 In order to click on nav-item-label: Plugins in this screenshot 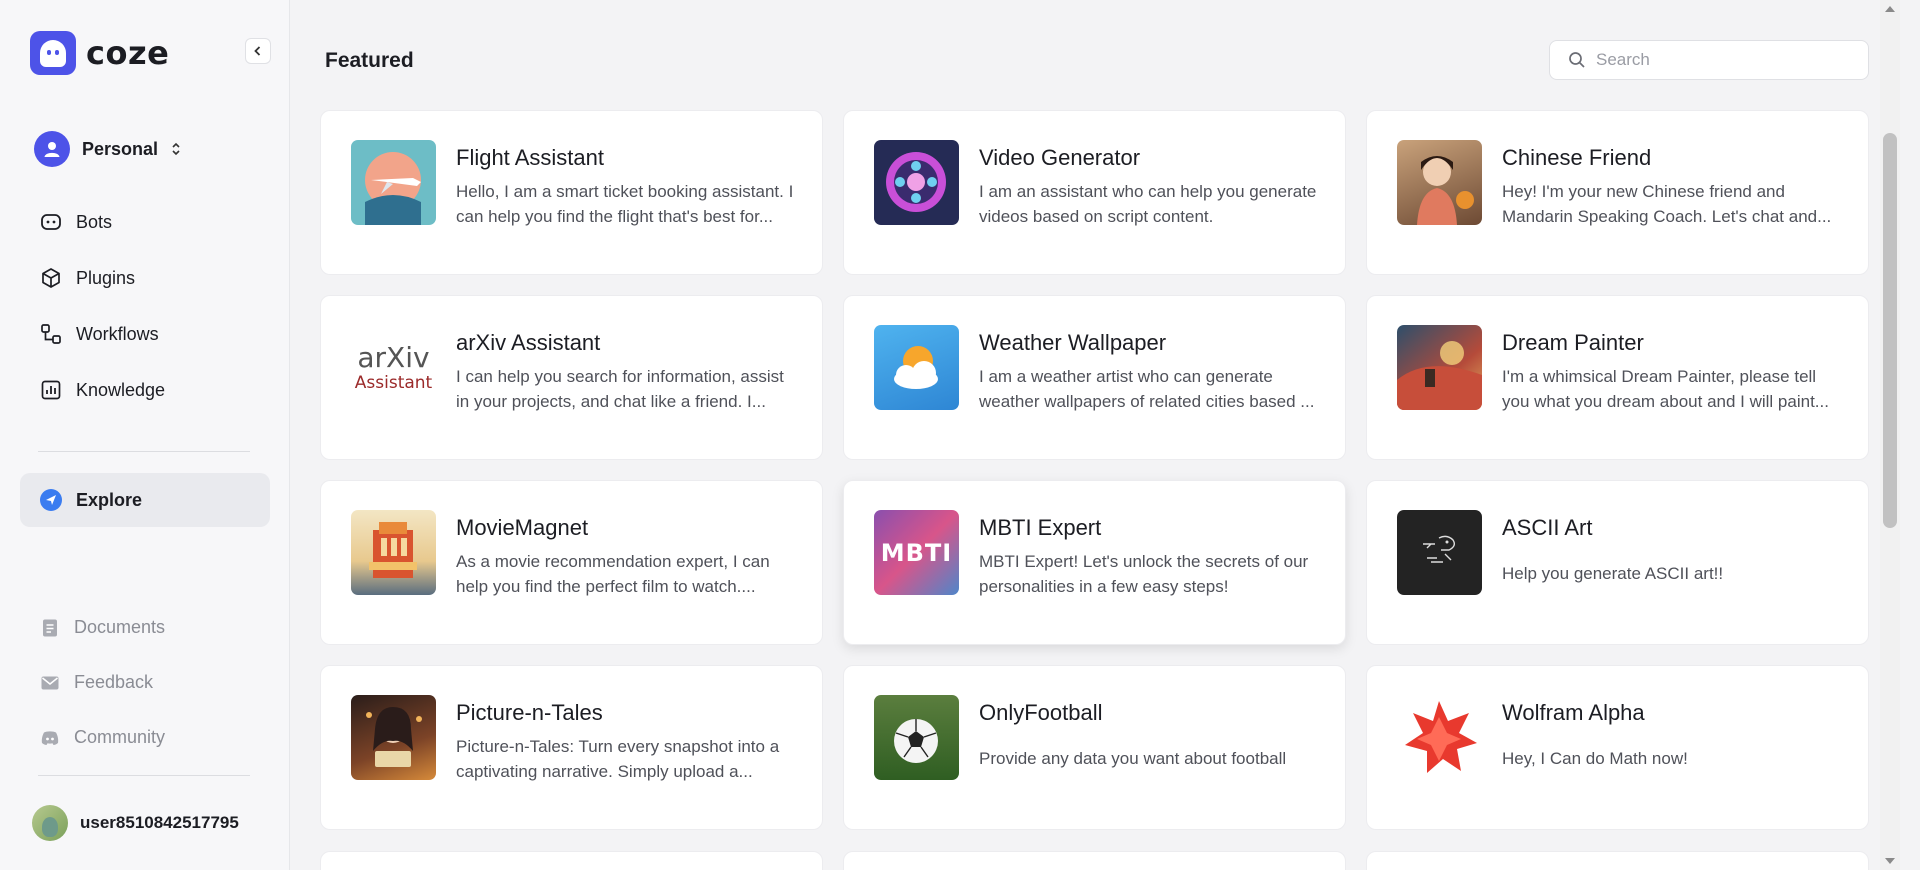, I will do `click(106, 277)`.